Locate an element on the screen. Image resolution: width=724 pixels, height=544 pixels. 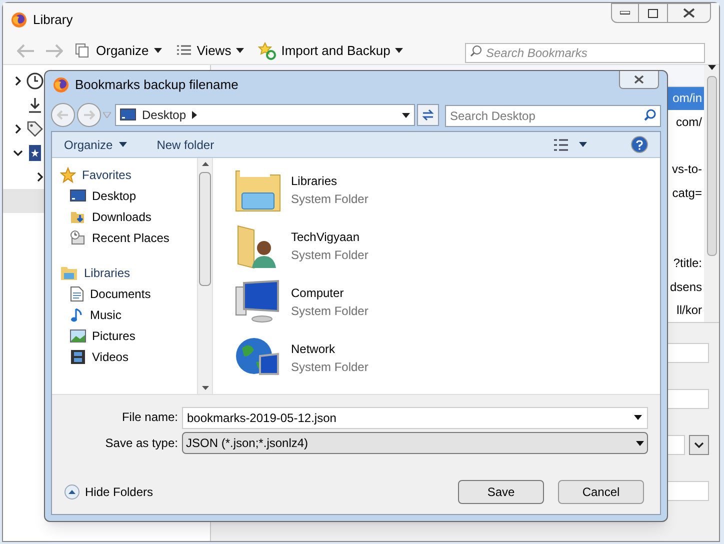
scroll-down-icon is located at coordinates (205, 388).